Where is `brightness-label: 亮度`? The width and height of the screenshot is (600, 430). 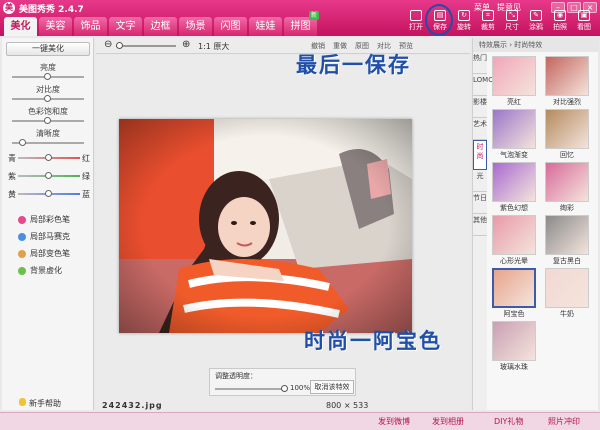 brightness-label: 亮度 is located at coordinates (48, 67).